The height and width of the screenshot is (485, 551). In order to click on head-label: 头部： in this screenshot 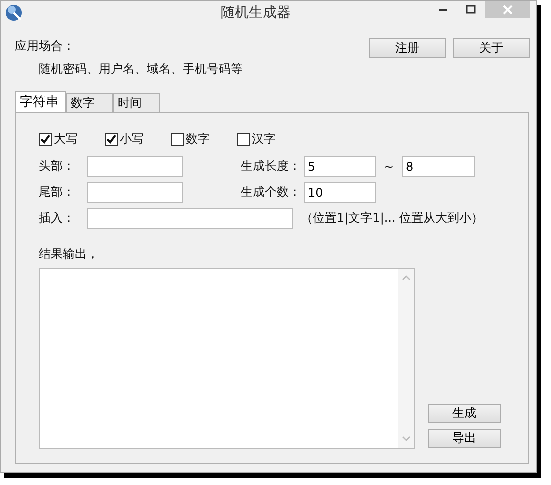, I will do `click(57, 166)`.